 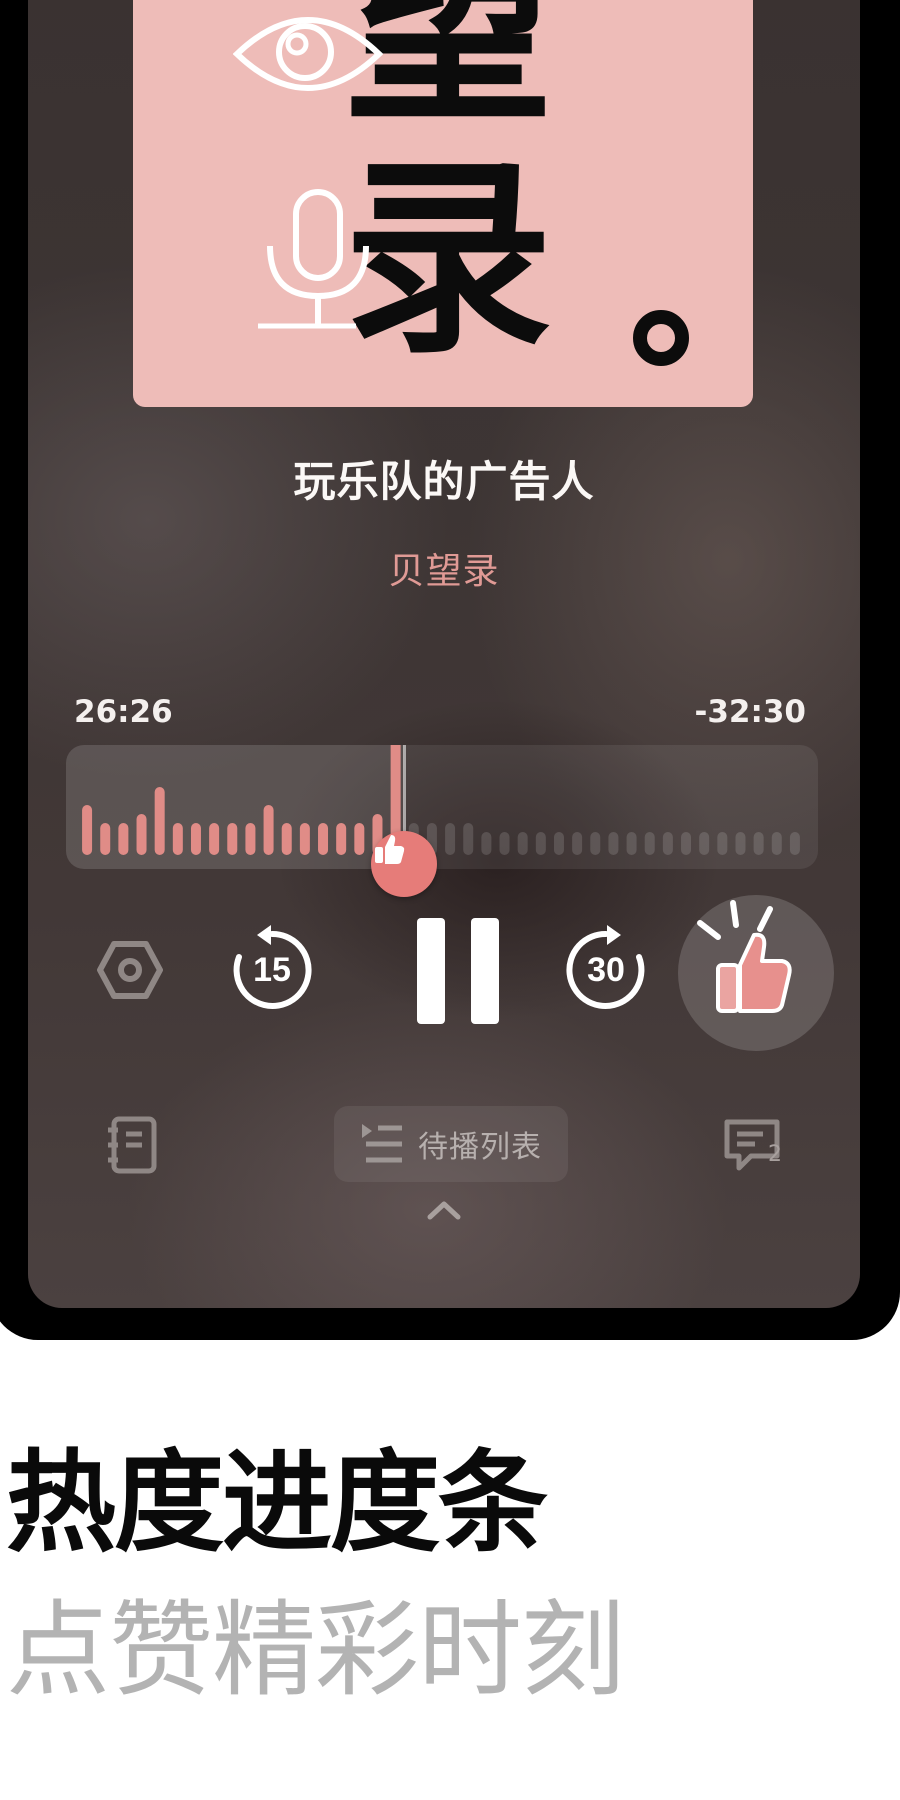 I want to click on rewind-15-button: 15, so click(x=272, y=970).